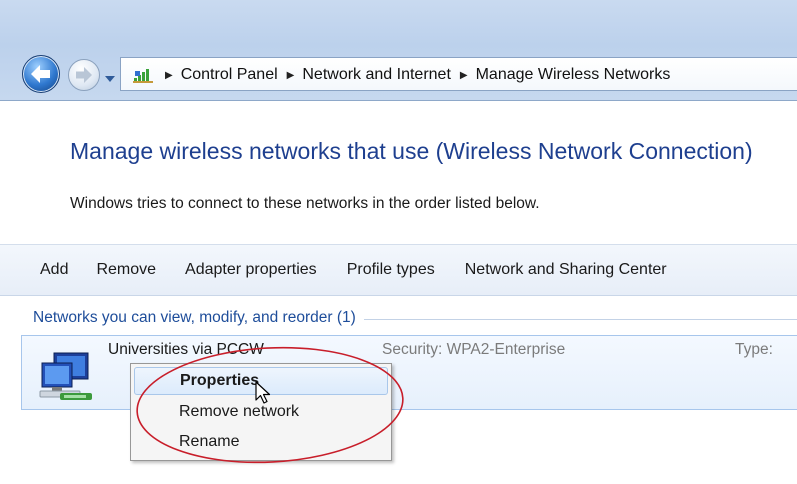 This screenshot has height=484, width=797. What do you see at coordinates (251, 270) in the screenshot?
I see `adapter-properties-button: Adapter properties` at bounding box center [251, 270].